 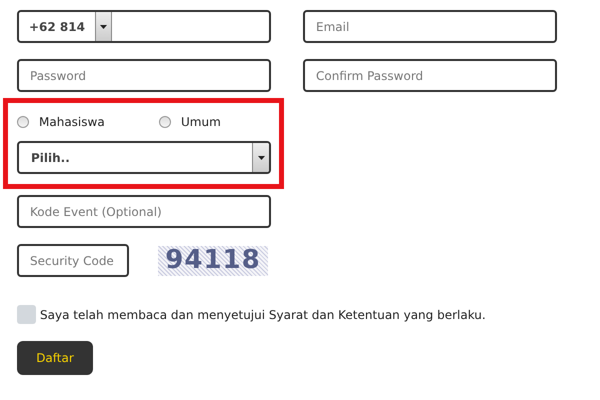 I want to click on register-button: Daftar, so click(x=55, y=358).